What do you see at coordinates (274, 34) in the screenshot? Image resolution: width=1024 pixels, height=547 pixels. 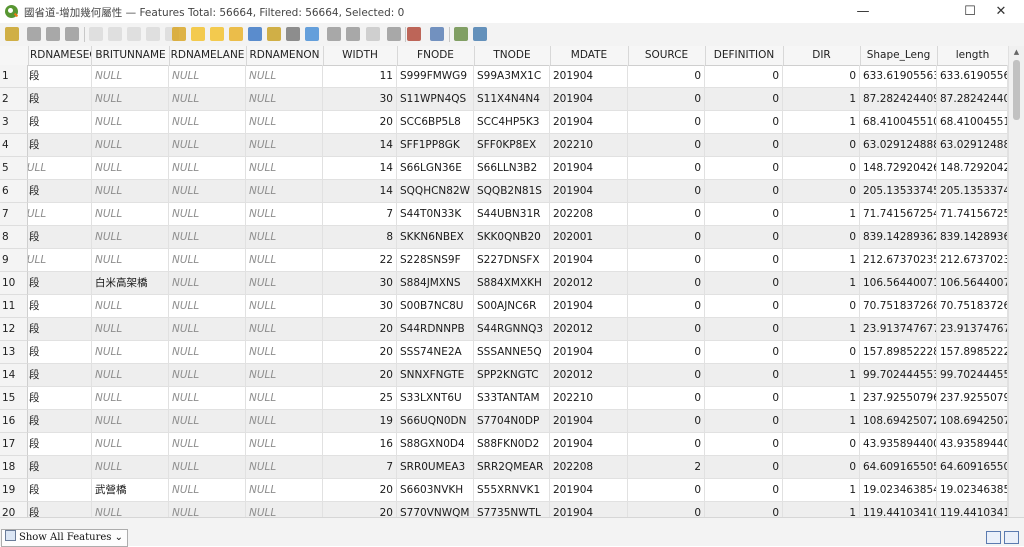 I see `move-selection-top-icon` at bounding box center [274, 34].